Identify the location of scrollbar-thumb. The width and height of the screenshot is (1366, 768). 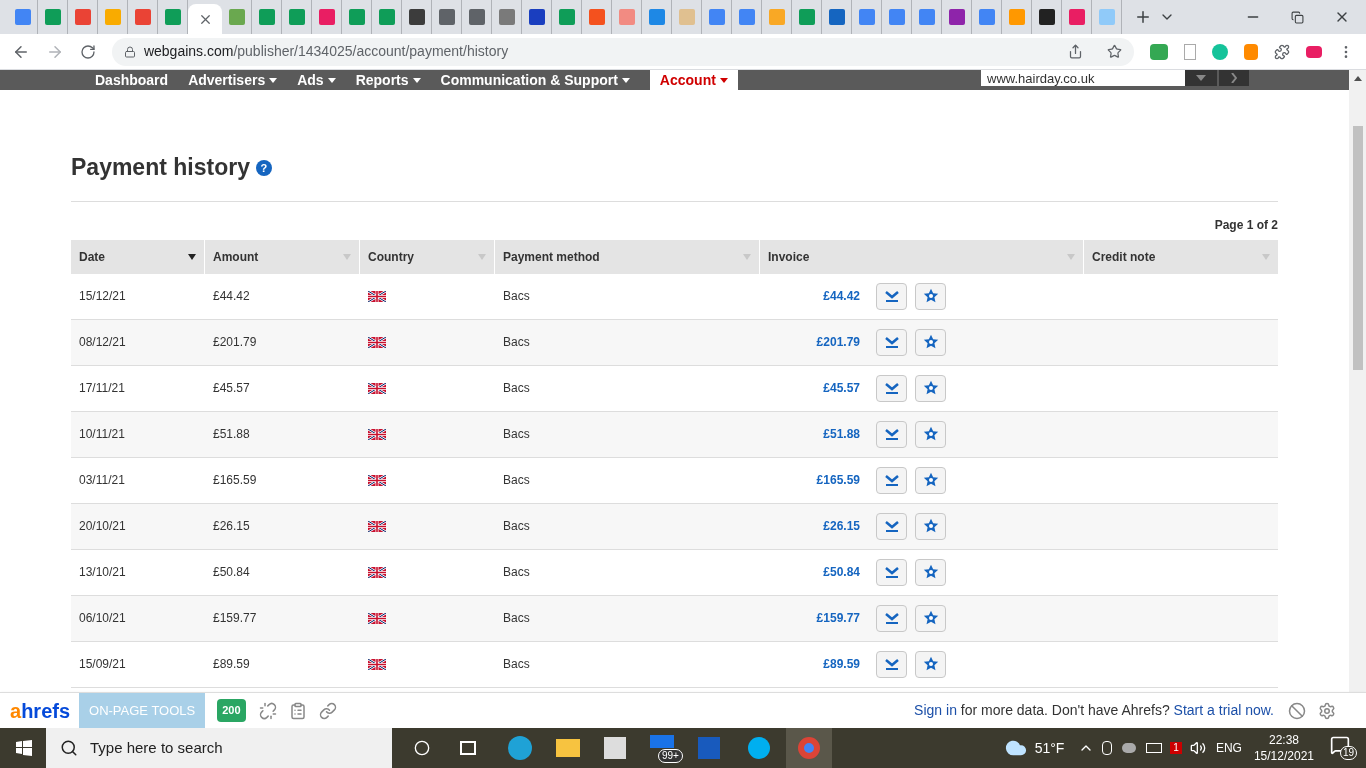
(1357, 248).